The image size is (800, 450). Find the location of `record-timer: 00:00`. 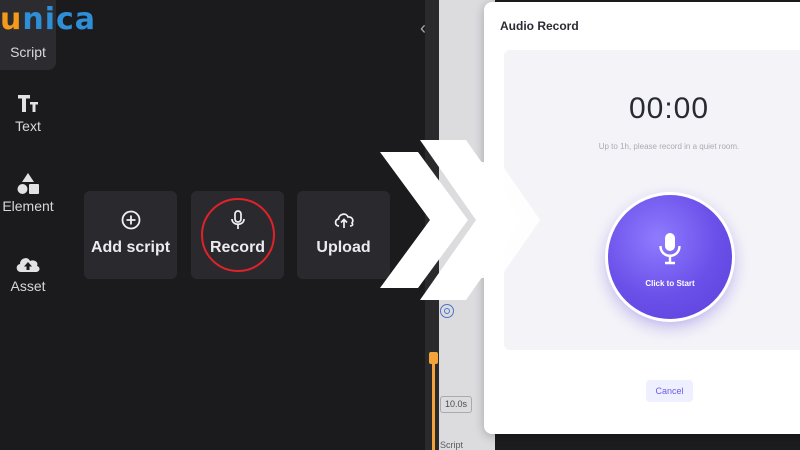

record-timer: 00:00 is located at coordinates (669, 108).